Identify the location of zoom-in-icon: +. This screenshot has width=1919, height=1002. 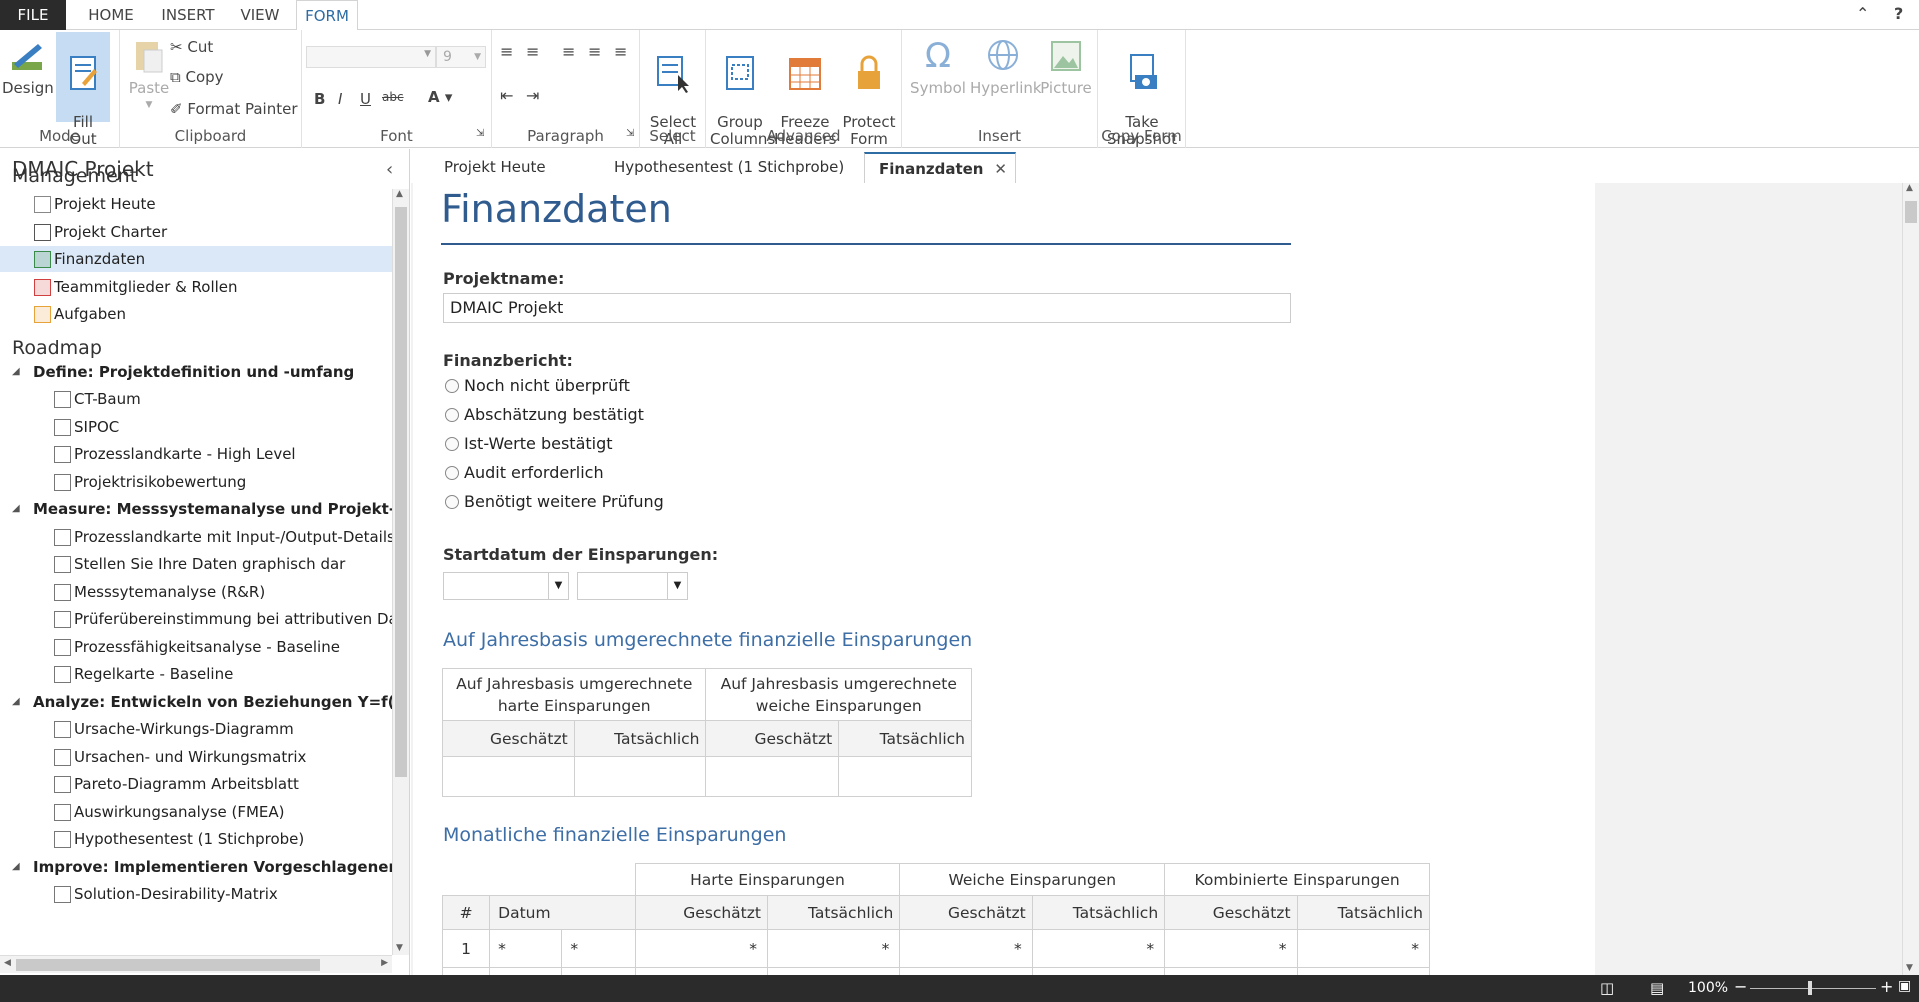
(1886, 986).